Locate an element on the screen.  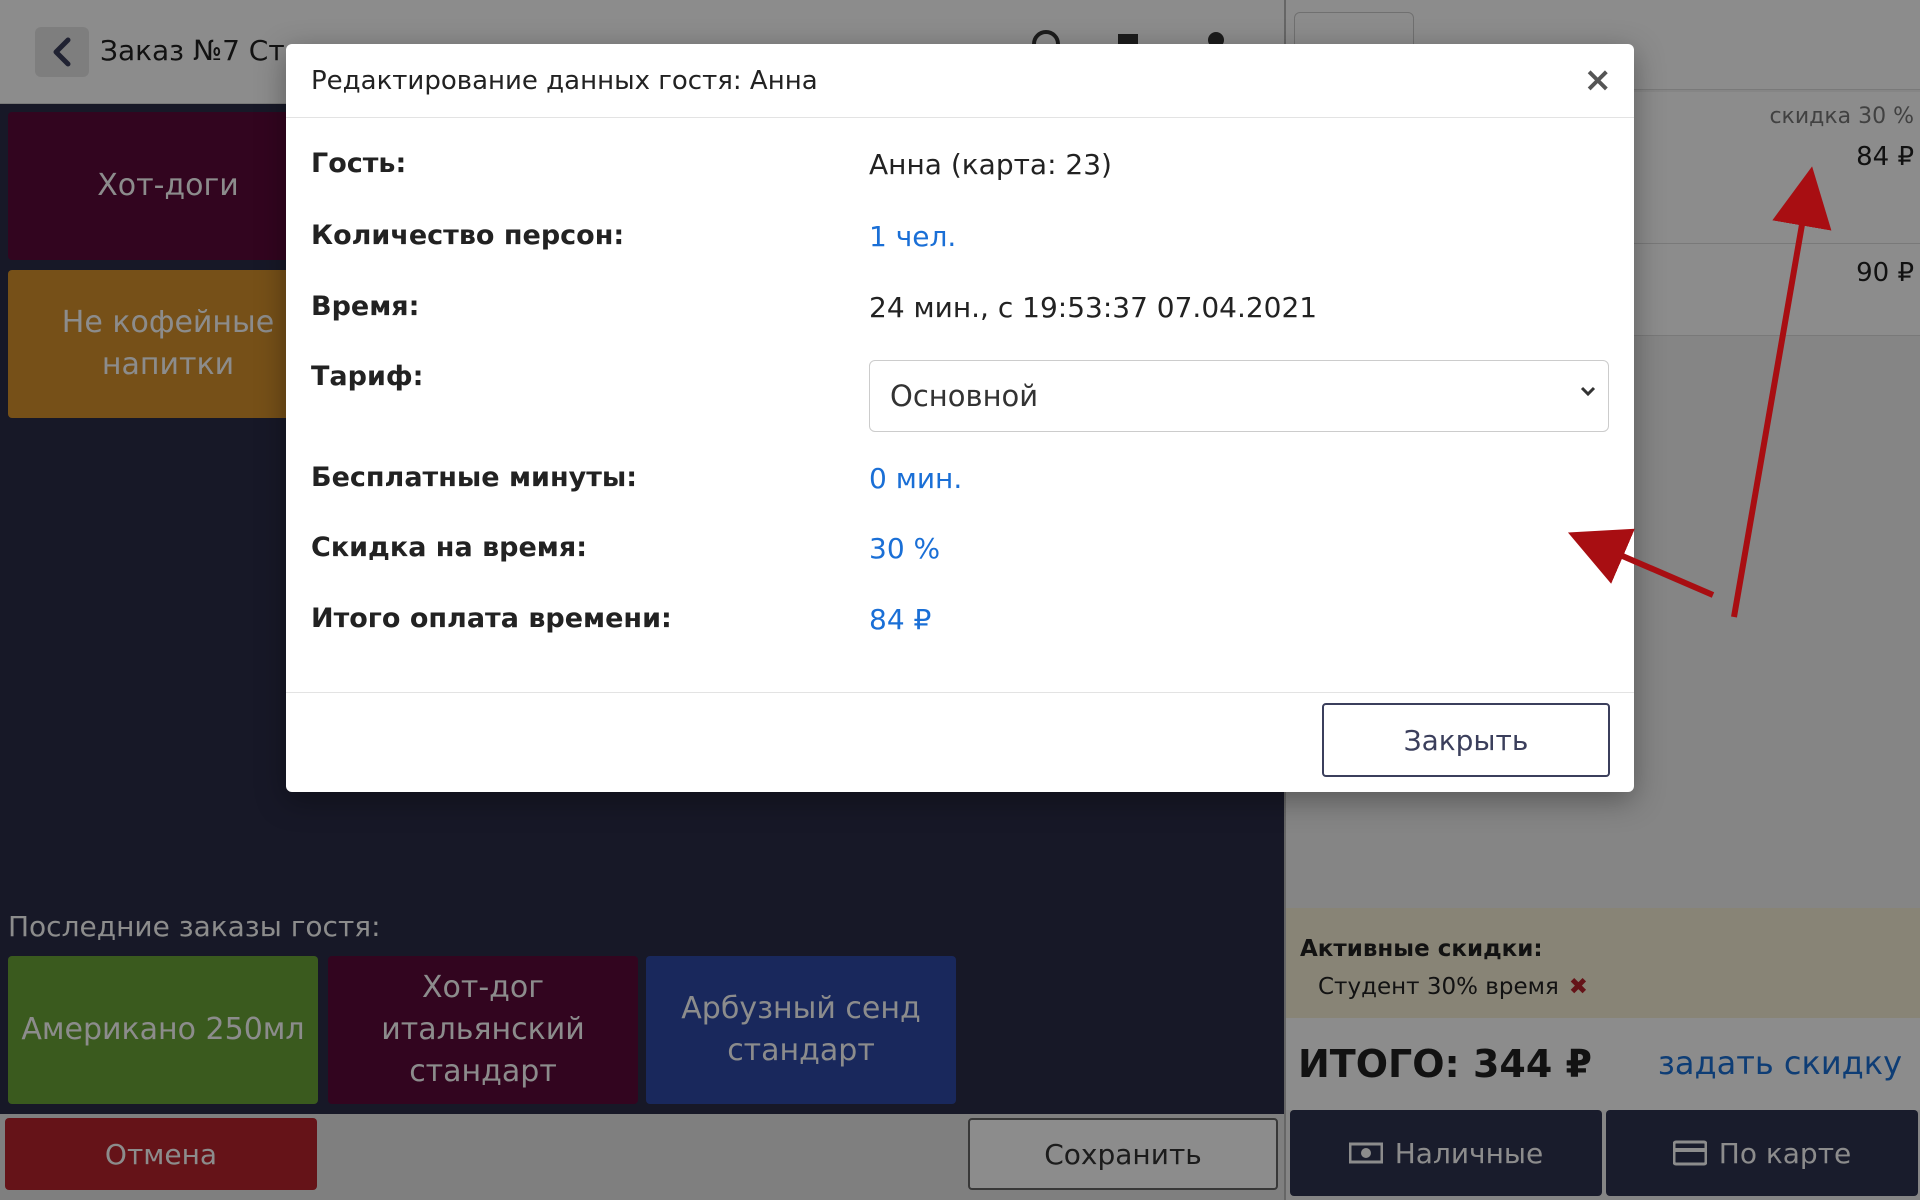
time-label: Время: is located at coordinates (365, 306).